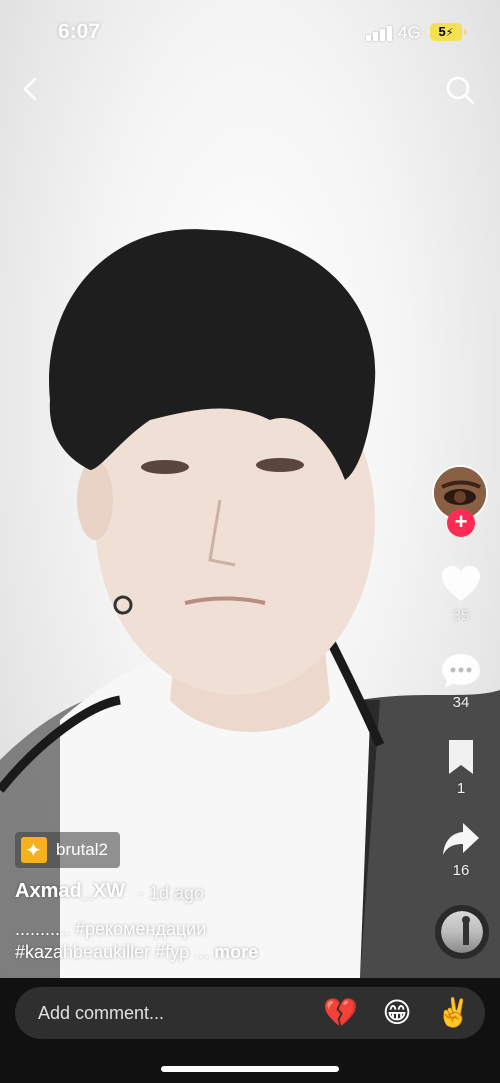 This screenshot has height=1083, width=500. I want to click on caption-line-1: ........... #рекомендации, so click(111, 929).